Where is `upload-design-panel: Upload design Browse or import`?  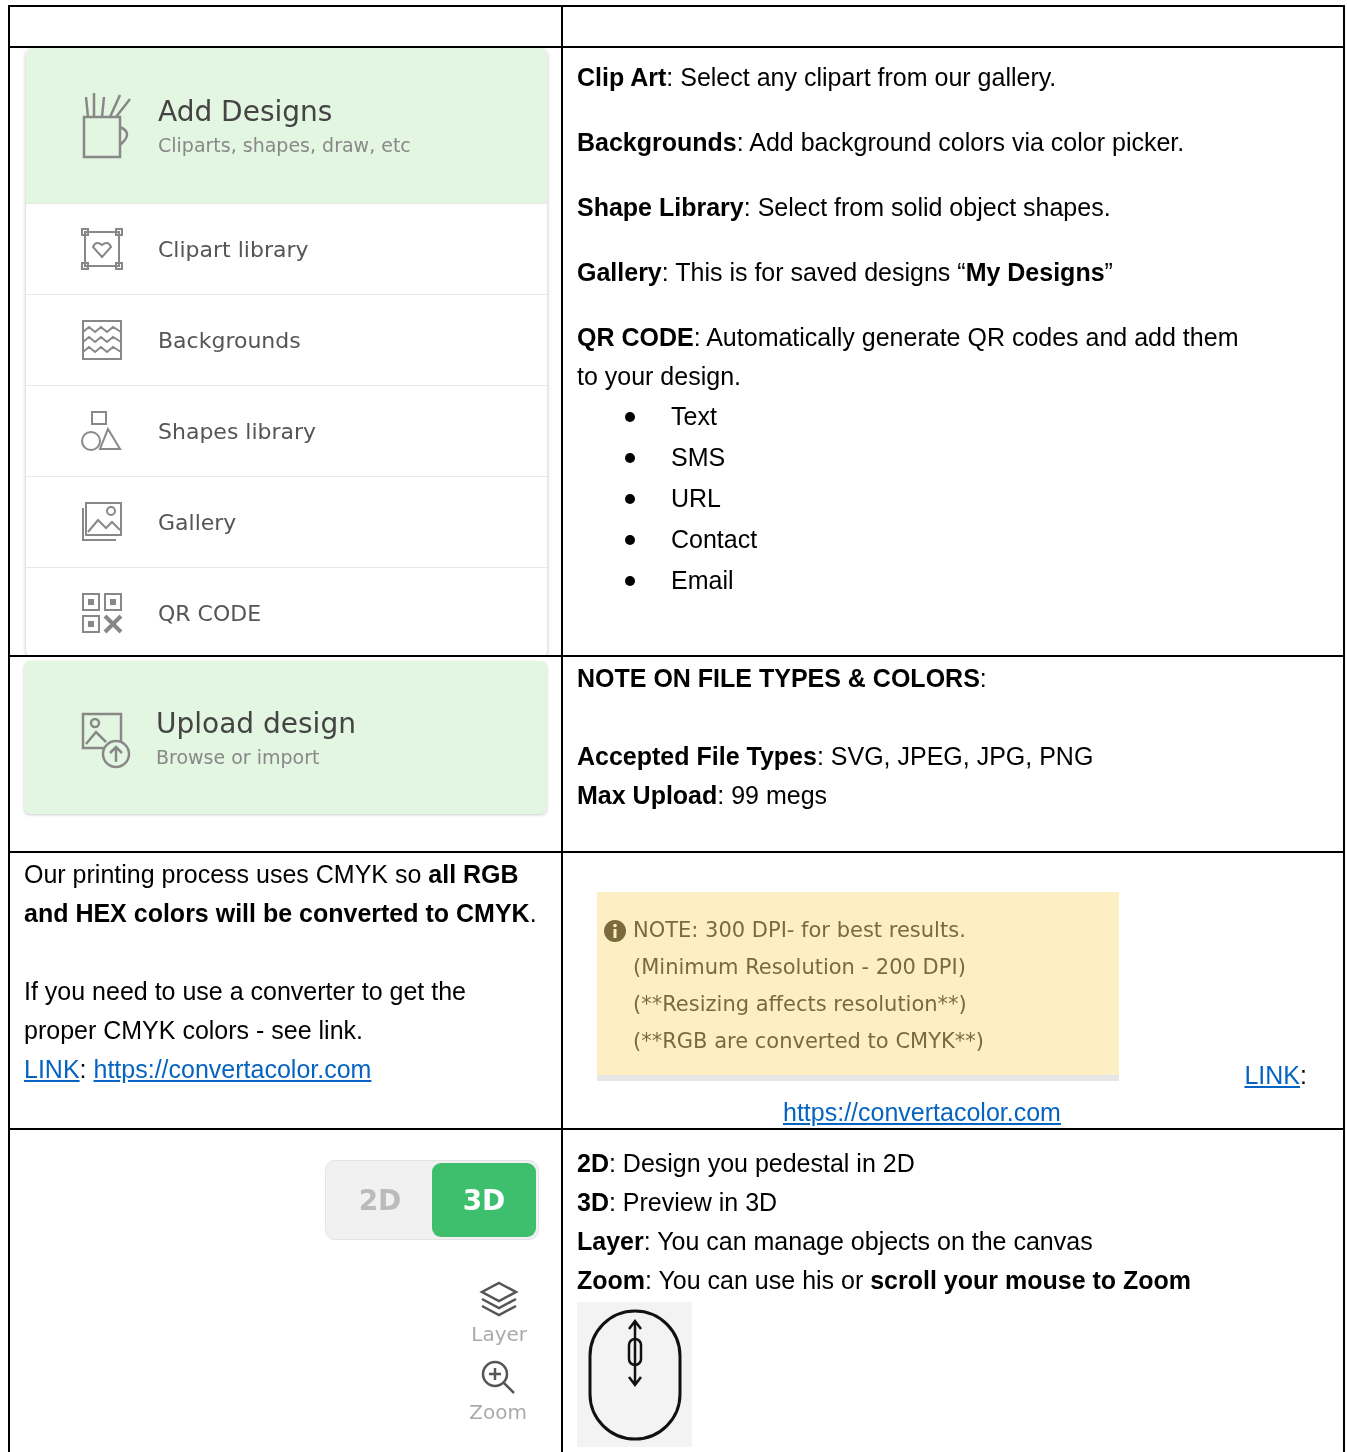
upload-design-panel: Upload design Browse or import is located at coordinates (285, 737).